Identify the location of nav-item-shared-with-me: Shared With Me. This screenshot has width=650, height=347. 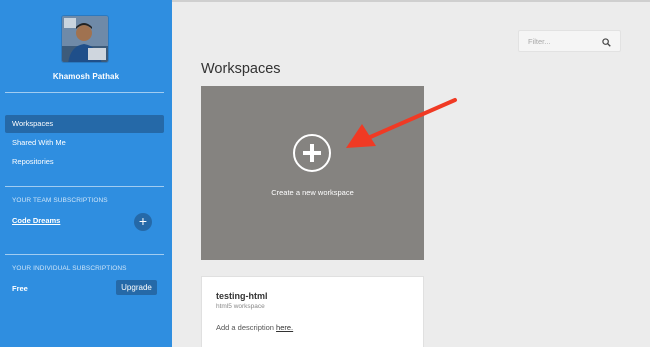
(84, 143).